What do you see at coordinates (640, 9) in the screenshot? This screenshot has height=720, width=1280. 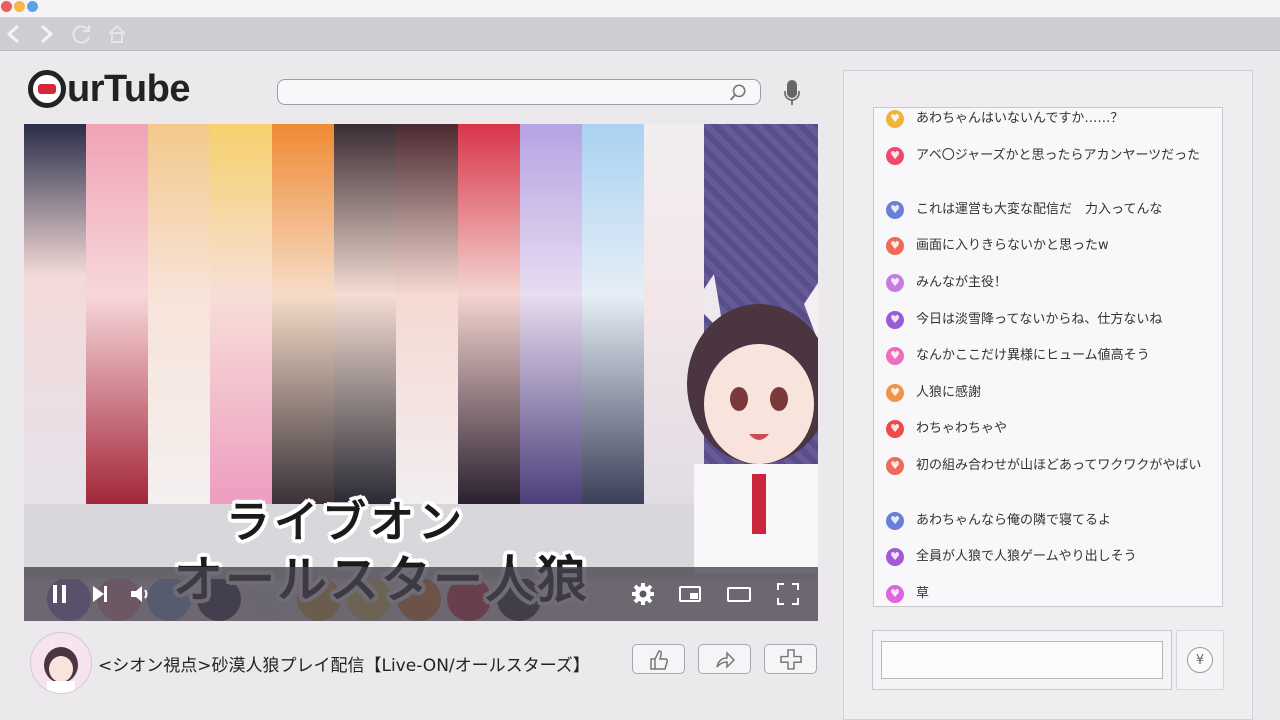 I see `browser-titlebar` at bounding box center [640, 9].